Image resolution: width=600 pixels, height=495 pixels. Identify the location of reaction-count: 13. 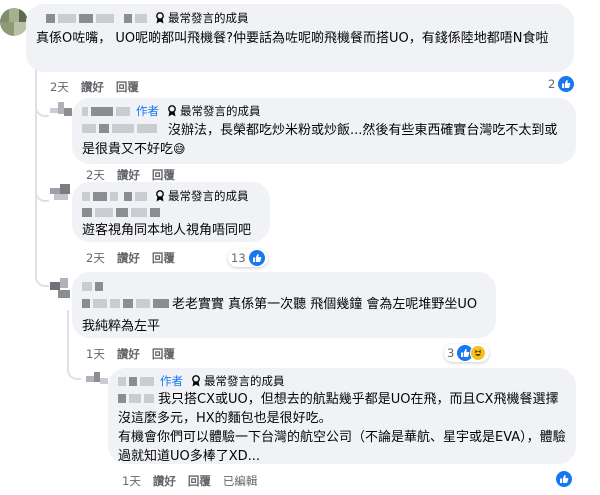
(248, 258).